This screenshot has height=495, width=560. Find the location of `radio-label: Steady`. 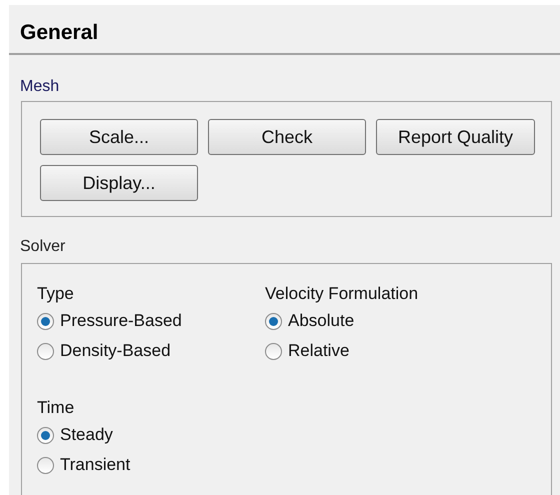

radio-label: Steady is located at coordinates (86, 435).